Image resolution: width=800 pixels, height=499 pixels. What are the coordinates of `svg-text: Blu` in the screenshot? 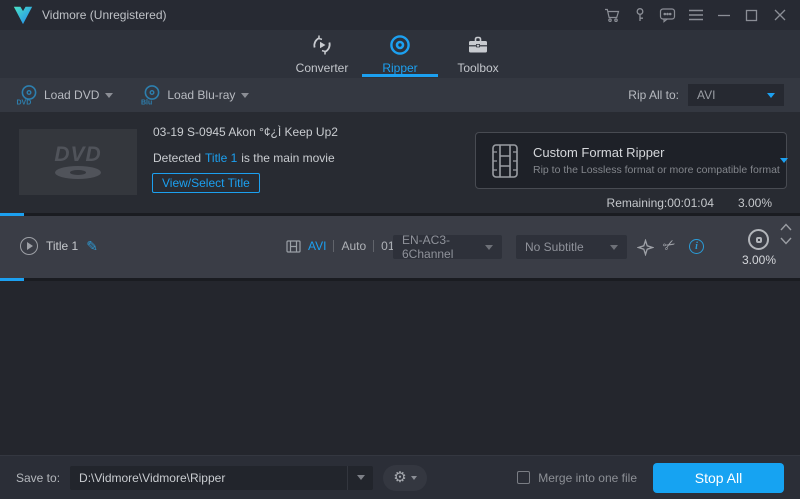 It's located at (146, 103).